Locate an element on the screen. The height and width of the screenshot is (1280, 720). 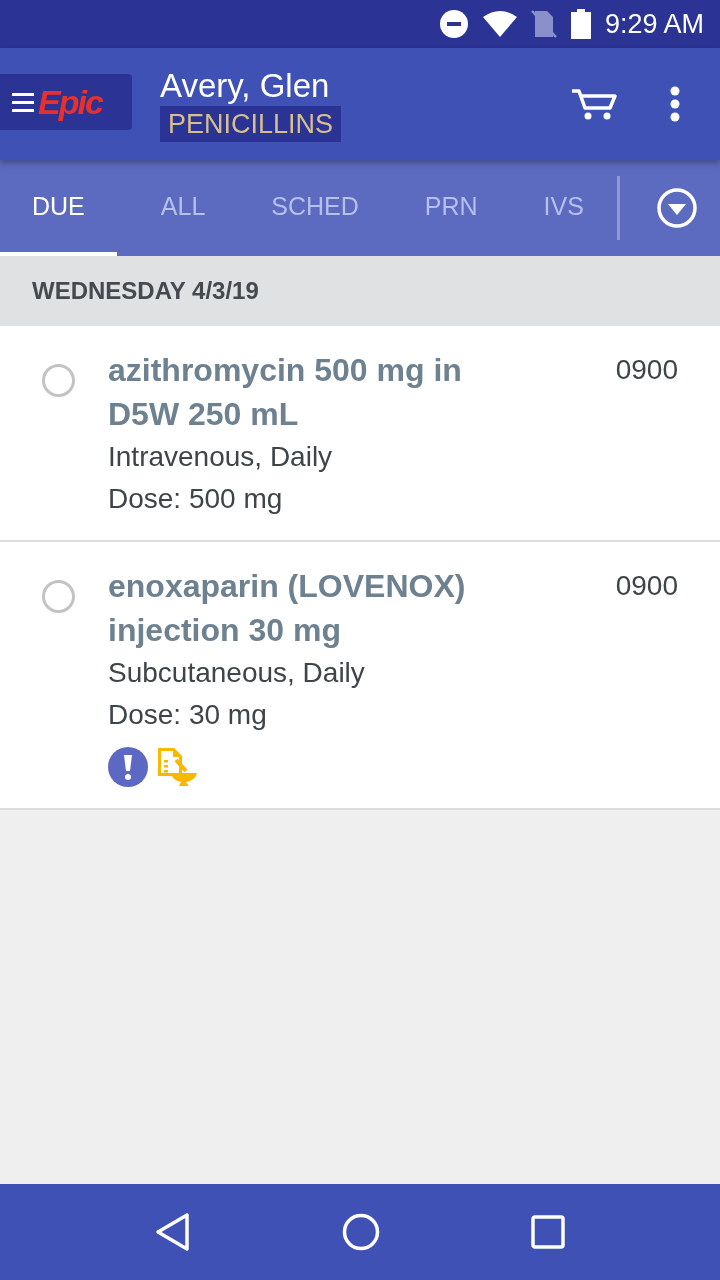
patient-name: Avery, Glen is located at coordinates (245, 86).